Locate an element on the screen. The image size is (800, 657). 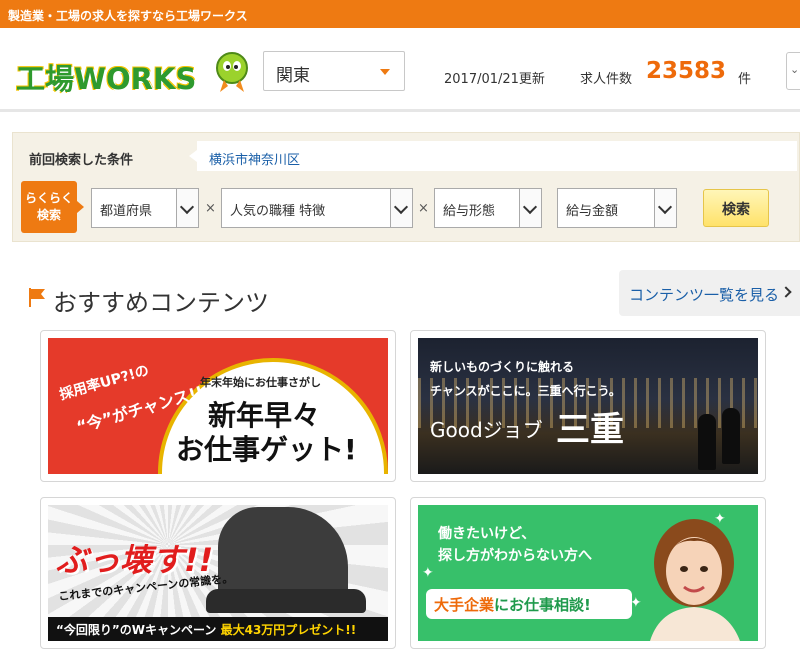
banner-good-job: Goodジョブ is located at coordinates (486, 430).